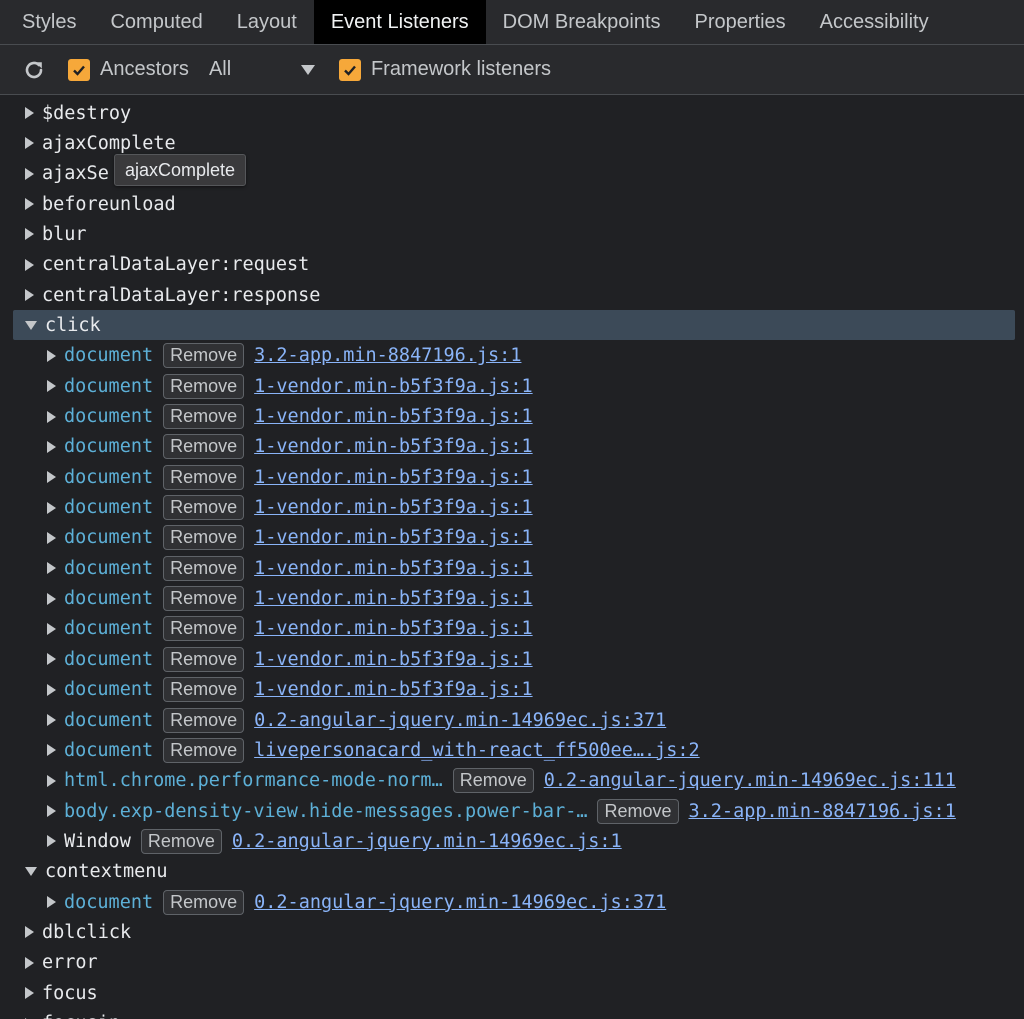 Image resolution: width=1024 pixels, height=1019 pixels. Describe the element at coordinates (582, 22) in the screenshot. I see `tab-dom-breakpoints: DOM Breakpoints` at that location.